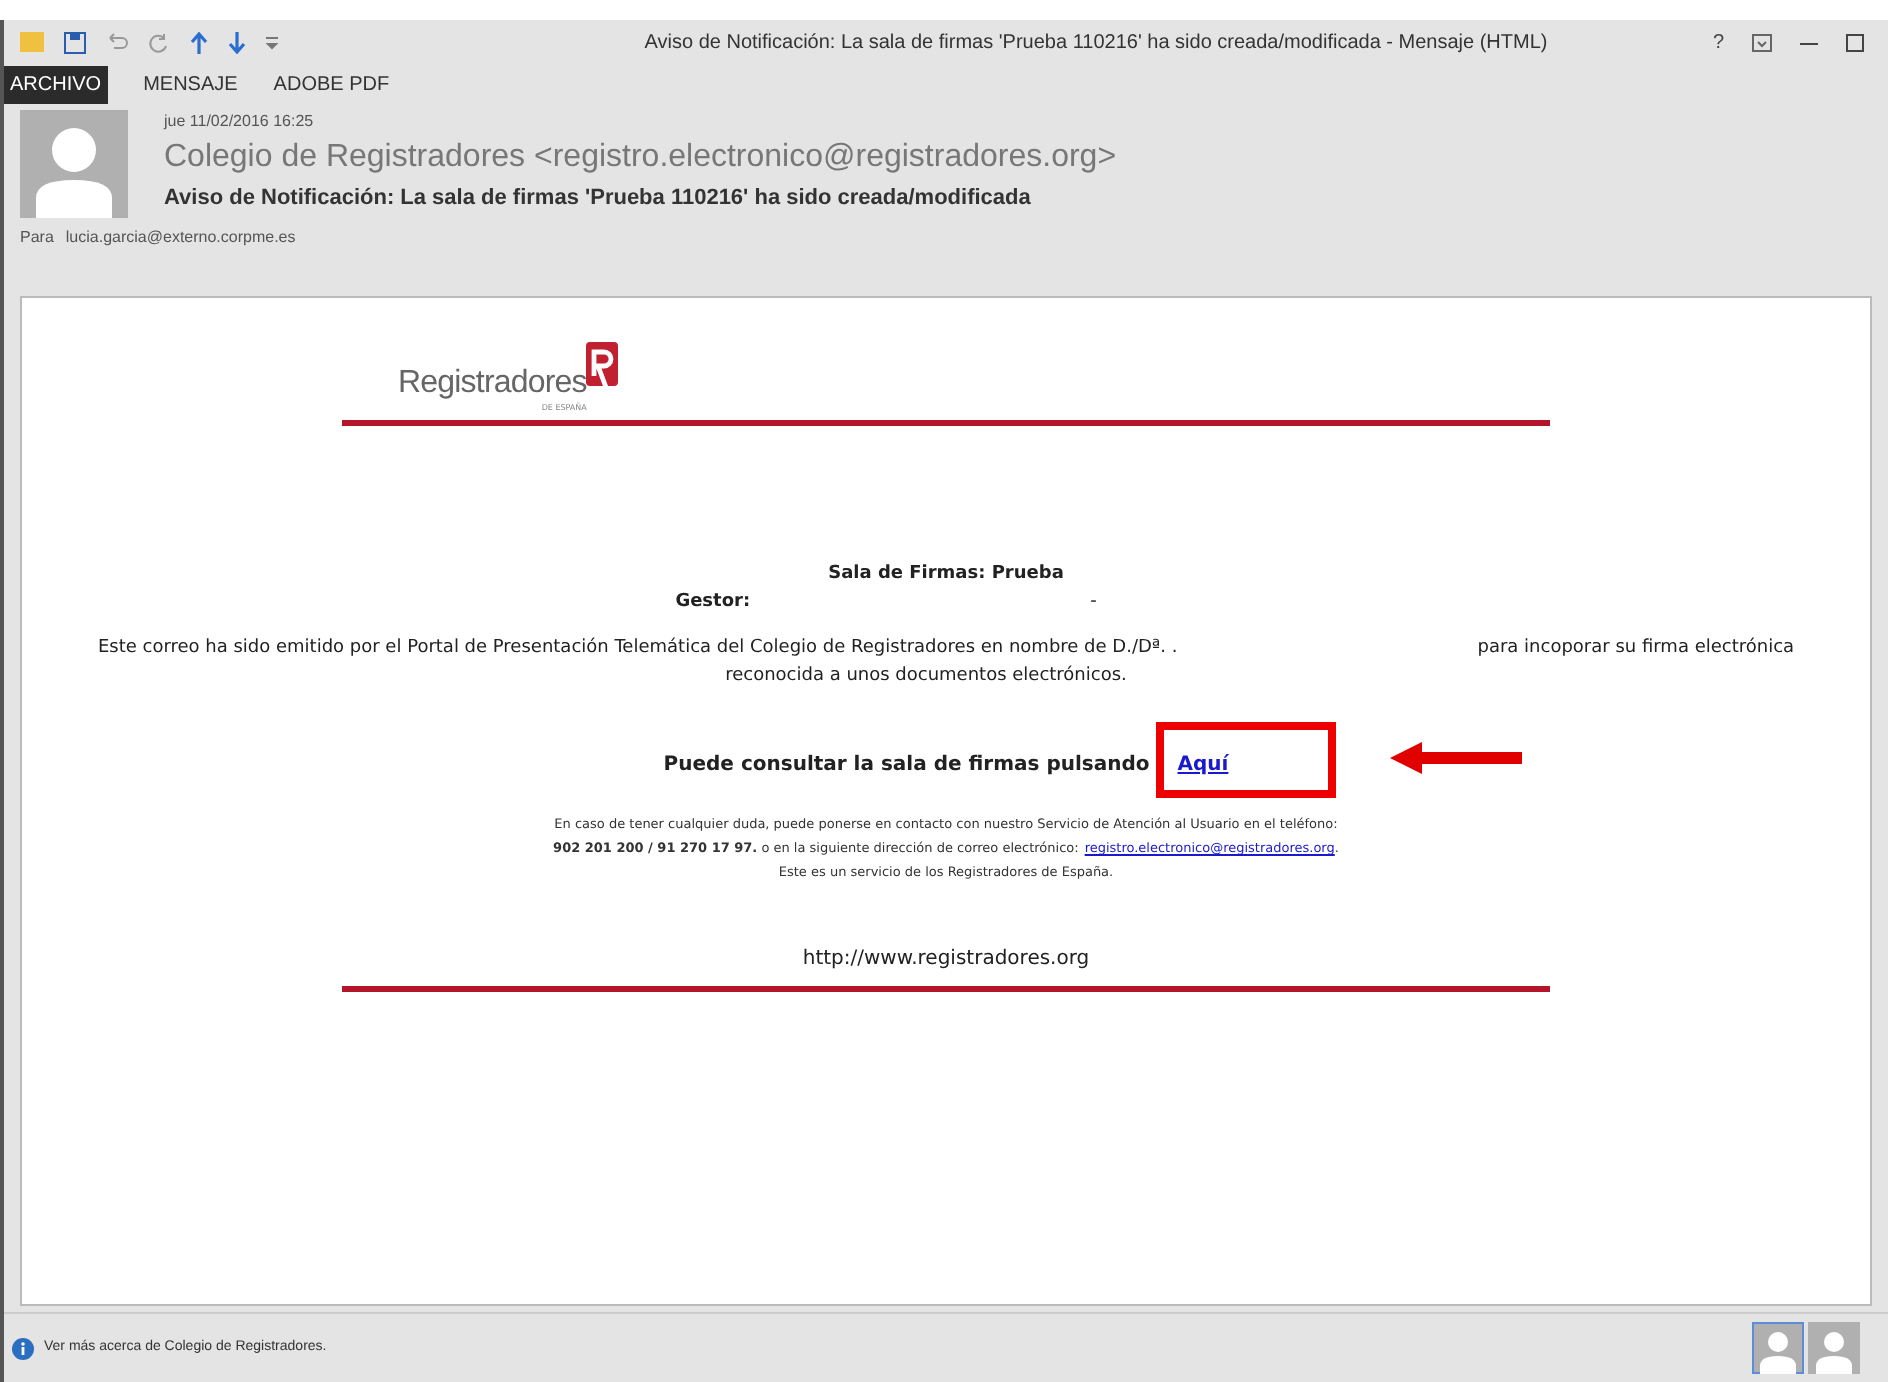 The image size is (1888, 1382). What do you see at coordinates (237, 42) in the screenshot?
I see `down-arrow-icon` at bounding box center [237, 42].